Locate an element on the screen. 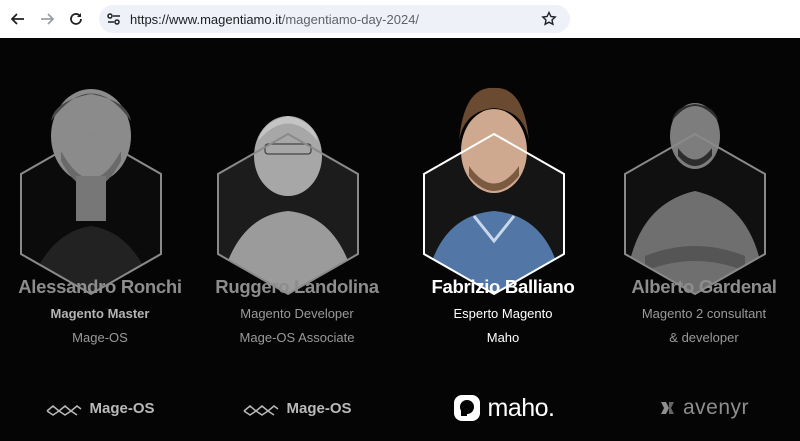 The width and height of the screenshot is (800, 441). forward-arrow-icon is located at coordinates (48, 19).